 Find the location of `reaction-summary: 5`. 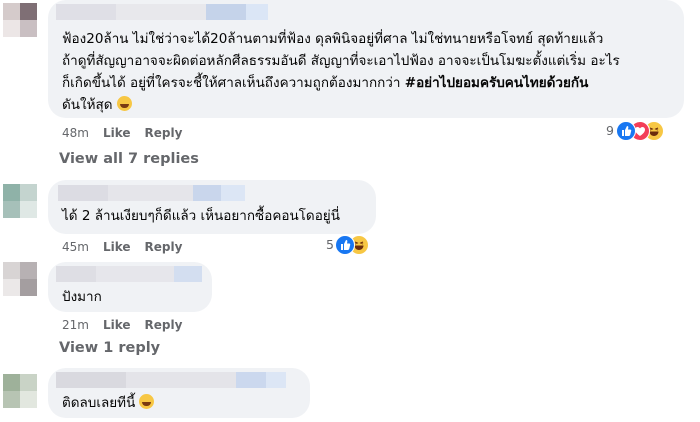

reaction-summary: 5 is located at coordinates (350, 245).